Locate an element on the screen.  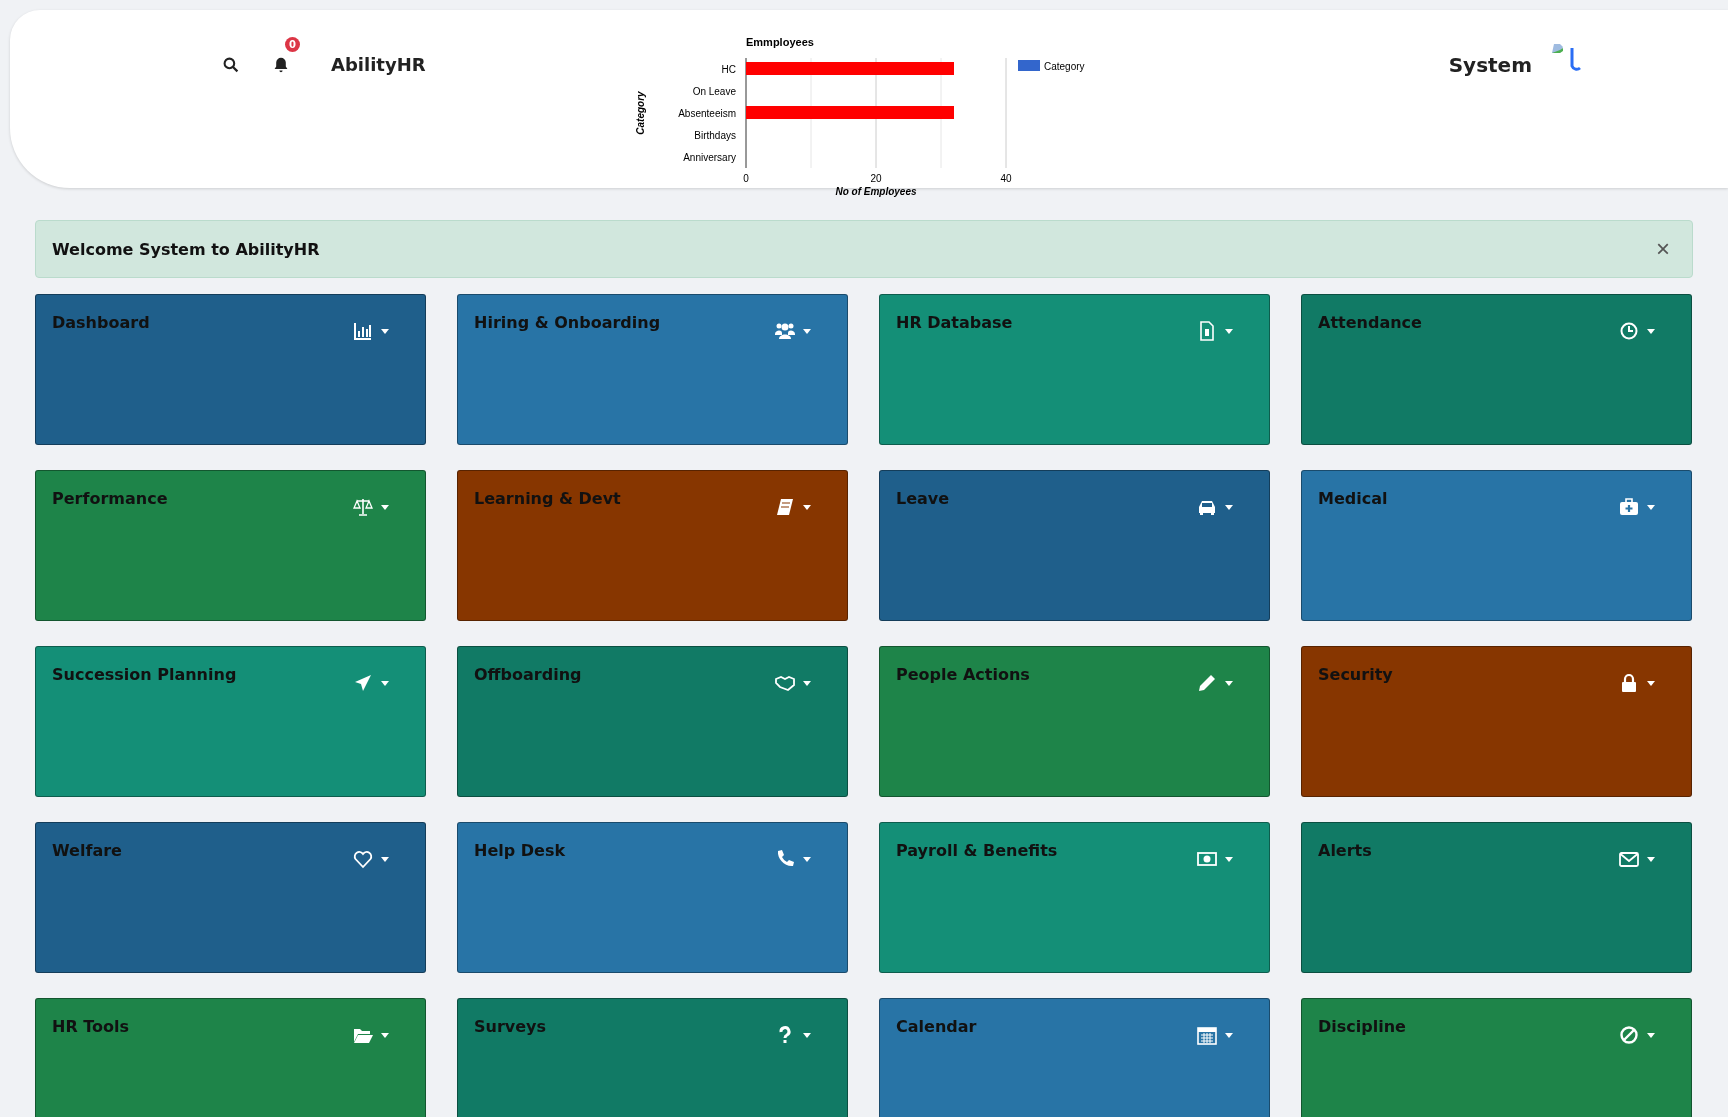
category-label: HC is located at coordinates (728, 69).